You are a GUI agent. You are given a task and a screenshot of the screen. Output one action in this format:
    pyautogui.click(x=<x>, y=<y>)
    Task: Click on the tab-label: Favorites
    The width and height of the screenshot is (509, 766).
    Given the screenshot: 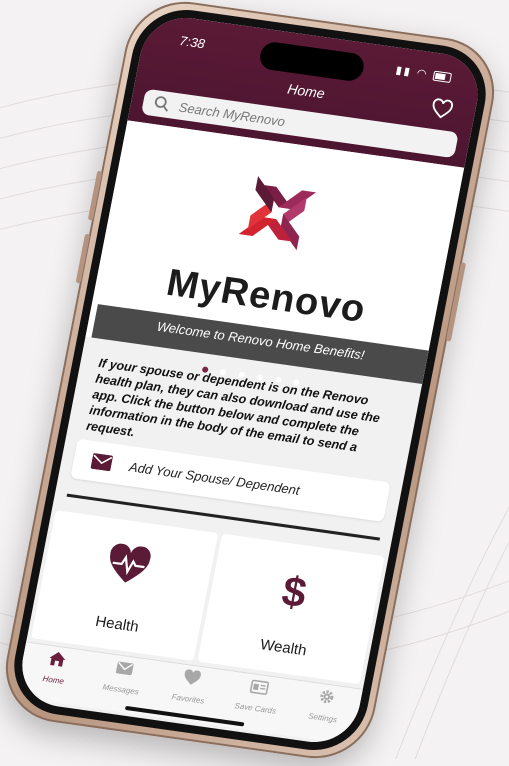 What is the action you would take?
    pyautogui.click(x=188, y=699)
    